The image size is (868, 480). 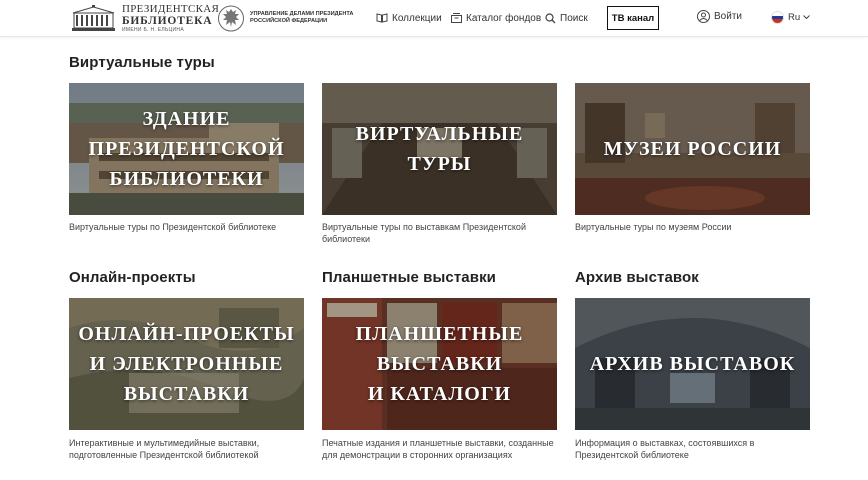 I want to click on nav-search: Поиск, so click(x=566, y=18).